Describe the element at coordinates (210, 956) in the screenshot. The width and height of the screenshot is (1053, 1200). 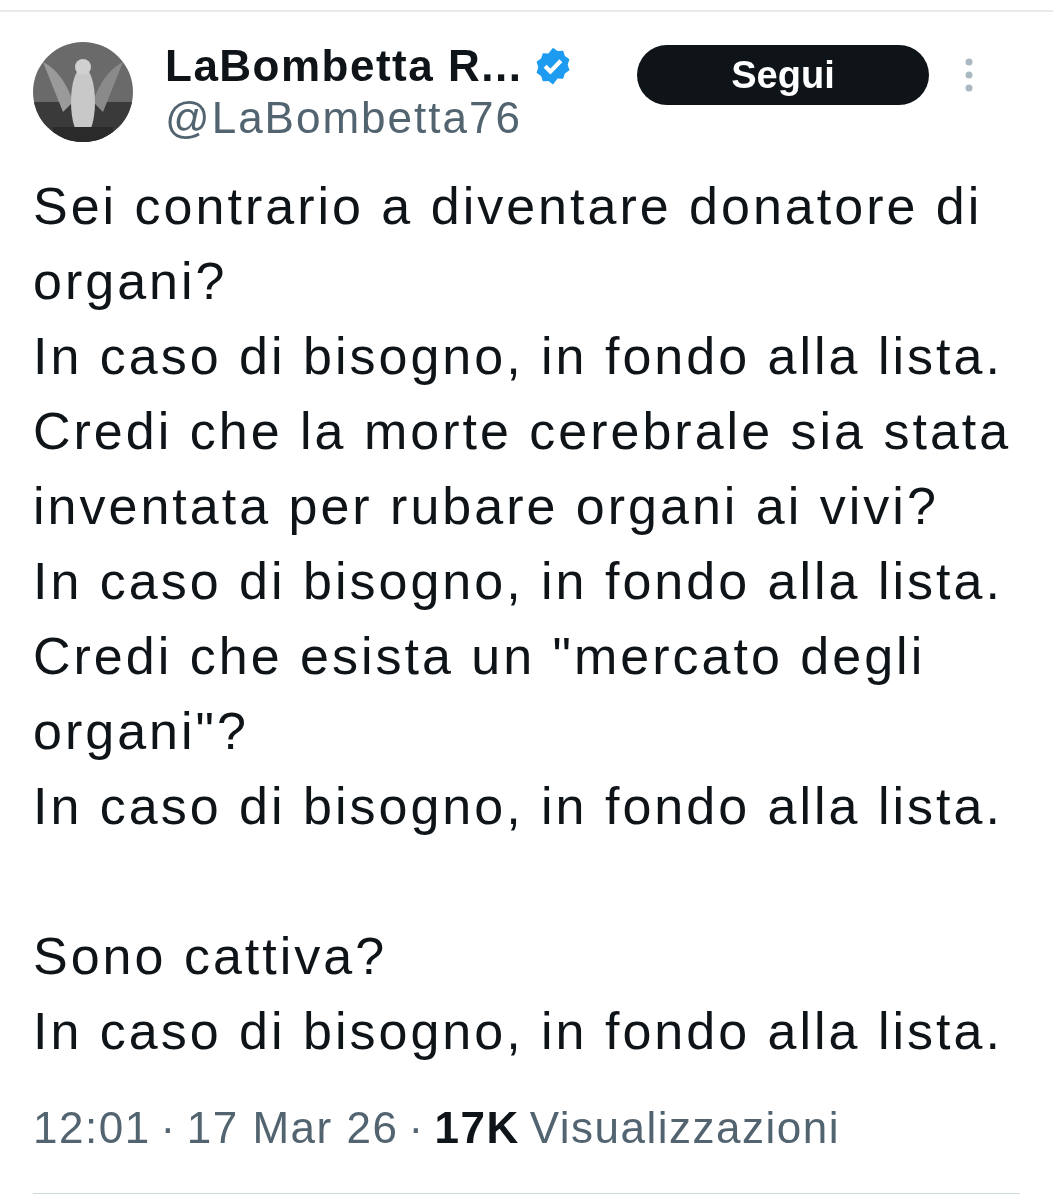
I see `post-text-line: Sono cattiva?` at that location.